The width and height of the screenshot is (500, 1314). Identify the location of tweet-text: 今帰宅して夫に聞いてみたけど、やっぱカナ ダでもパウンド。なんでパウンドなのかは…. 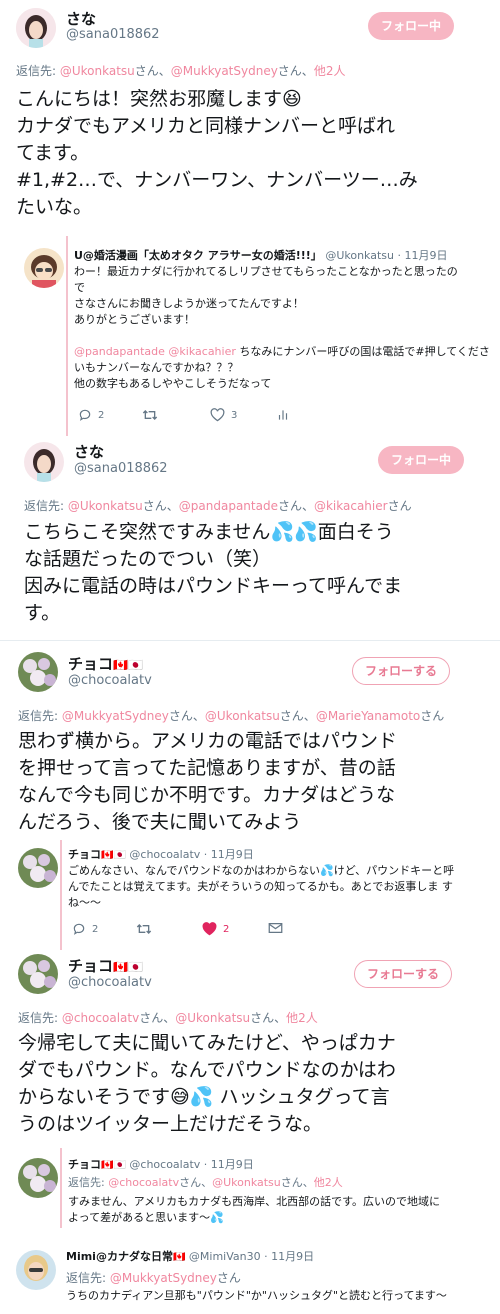
(207, 1083).